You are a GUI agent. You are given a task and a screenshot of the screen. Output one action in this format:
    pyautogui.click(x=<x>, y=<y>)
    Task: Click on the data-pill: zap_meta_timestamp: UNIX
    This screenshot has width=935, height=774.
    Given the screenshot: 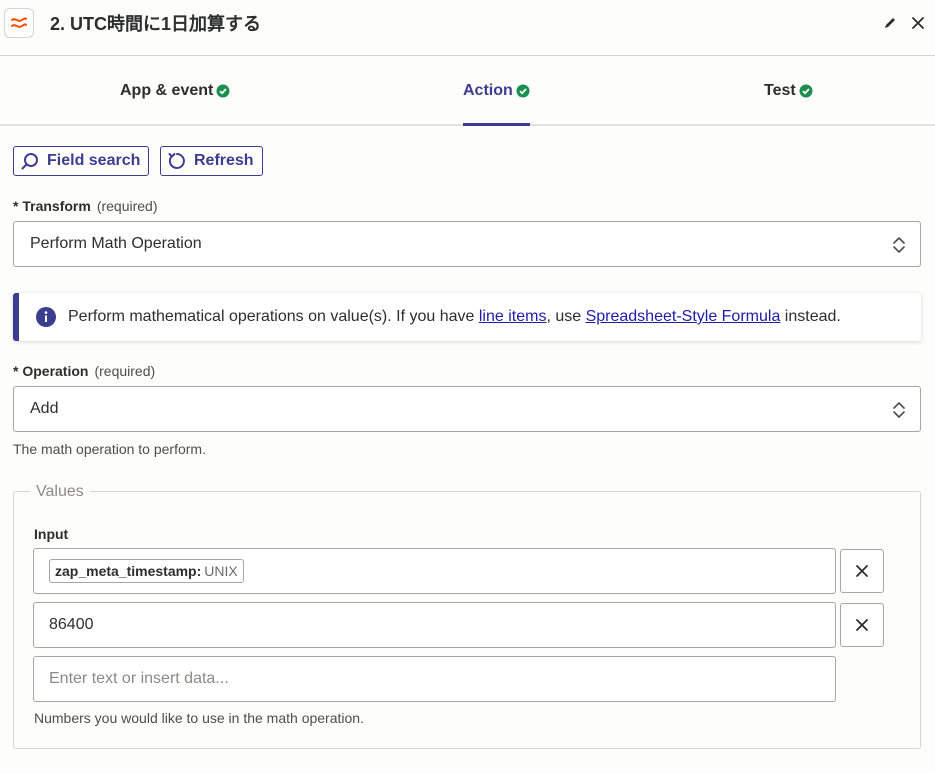 What is the action you would take?
    pyautogui.click(x=146, y=571)
    